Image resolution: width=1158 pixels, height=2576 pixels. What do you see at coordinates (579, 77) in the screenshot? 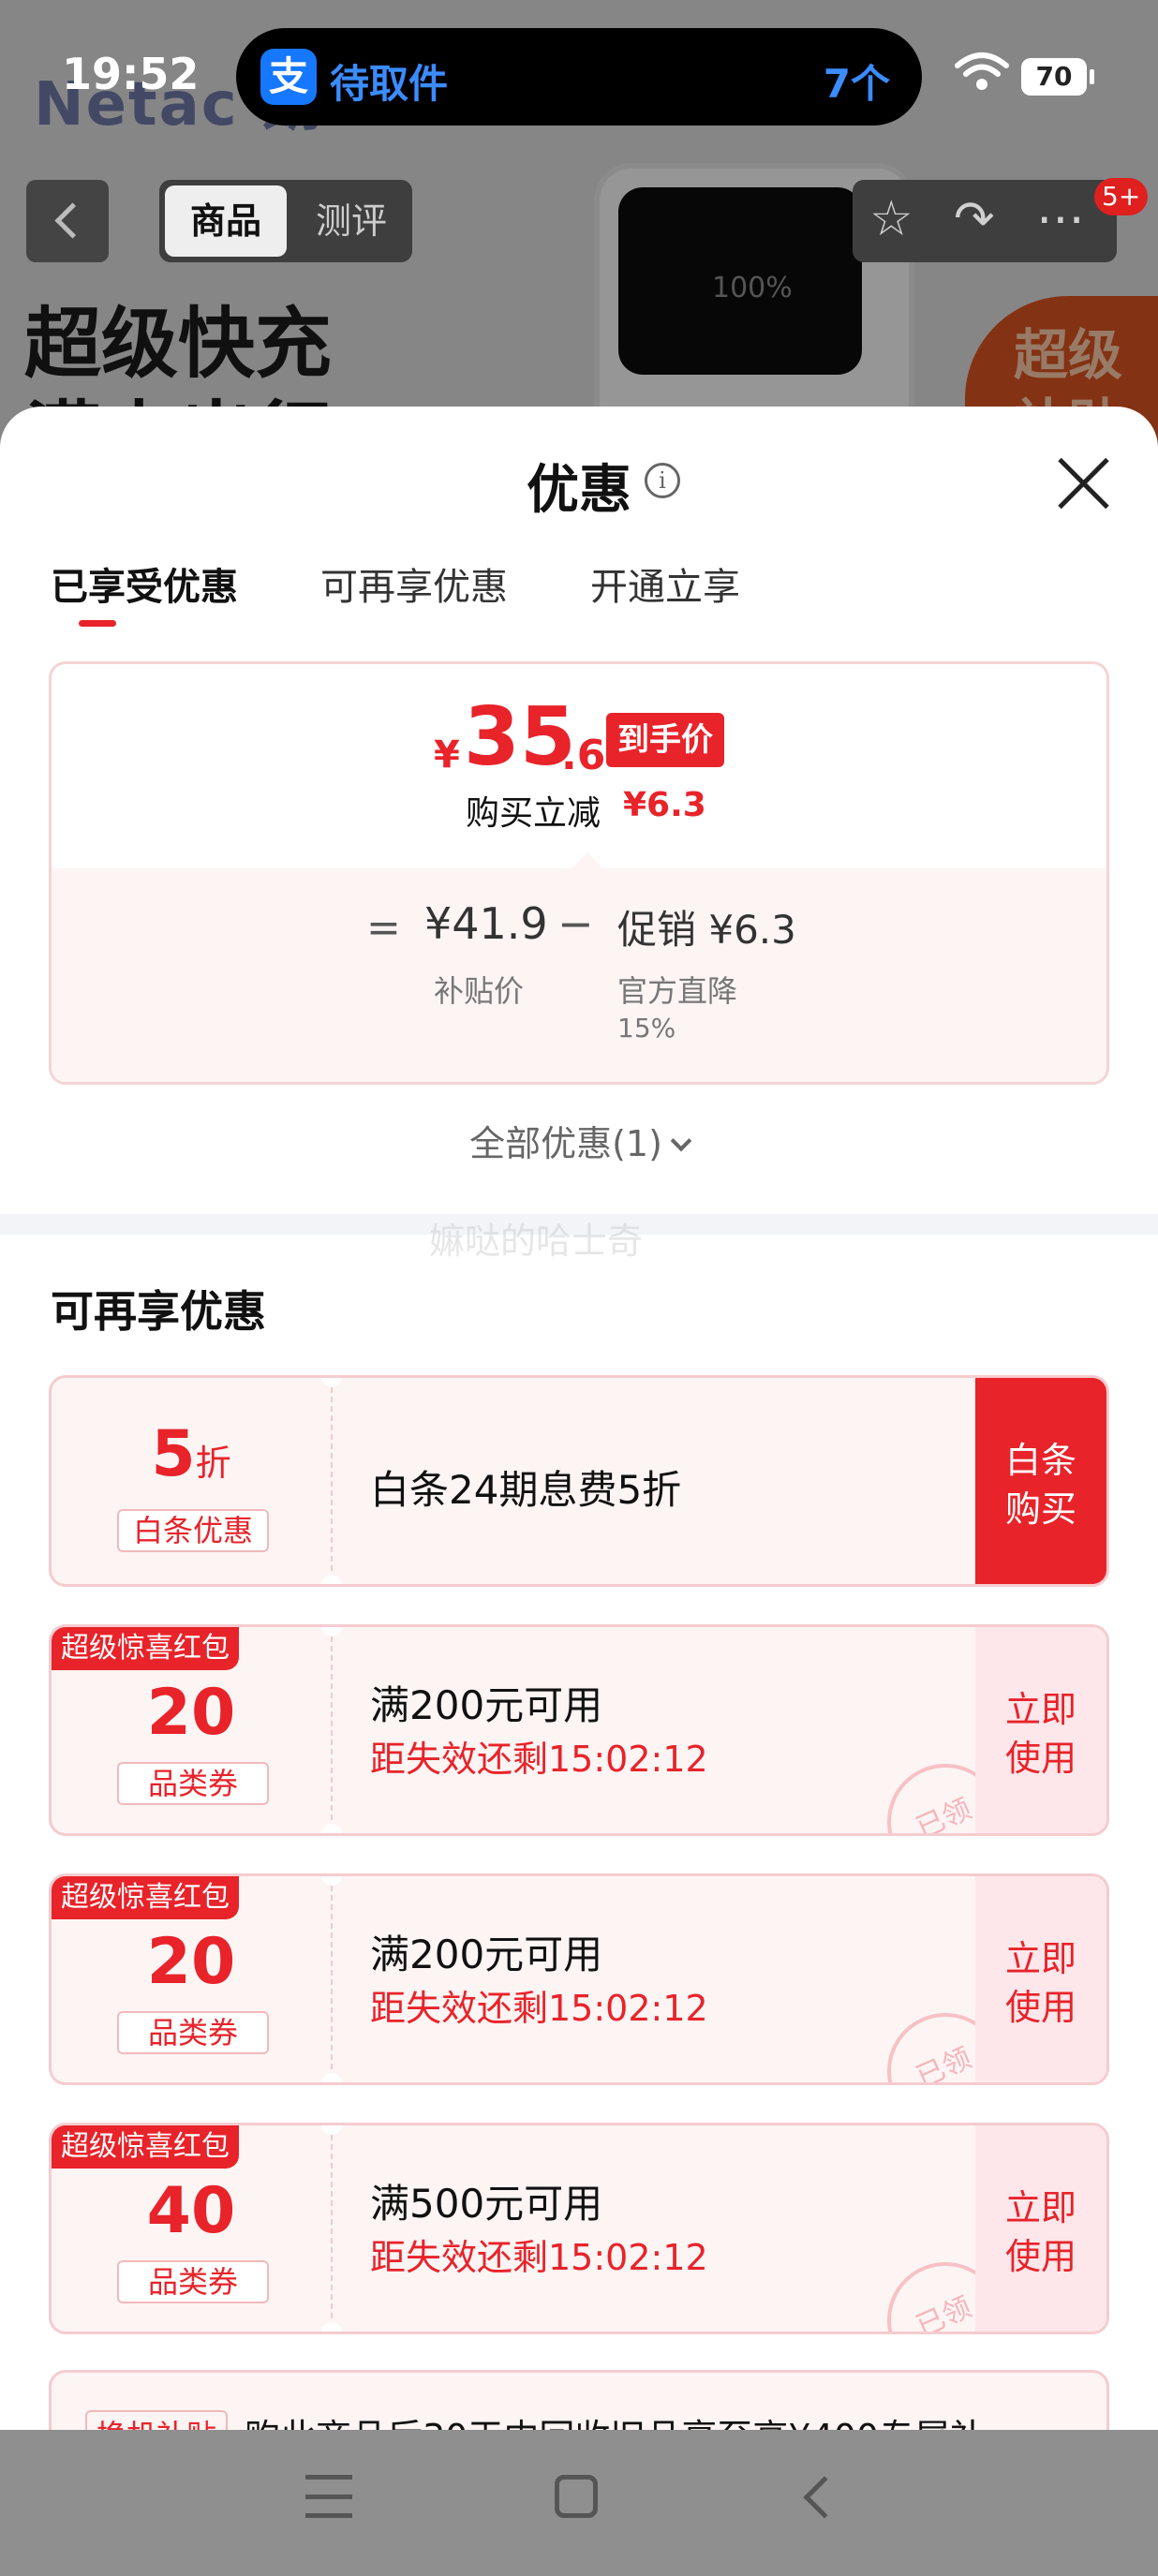
I see `dynamic-island: 支 待取件 7个` at bounding box center [579, 77].